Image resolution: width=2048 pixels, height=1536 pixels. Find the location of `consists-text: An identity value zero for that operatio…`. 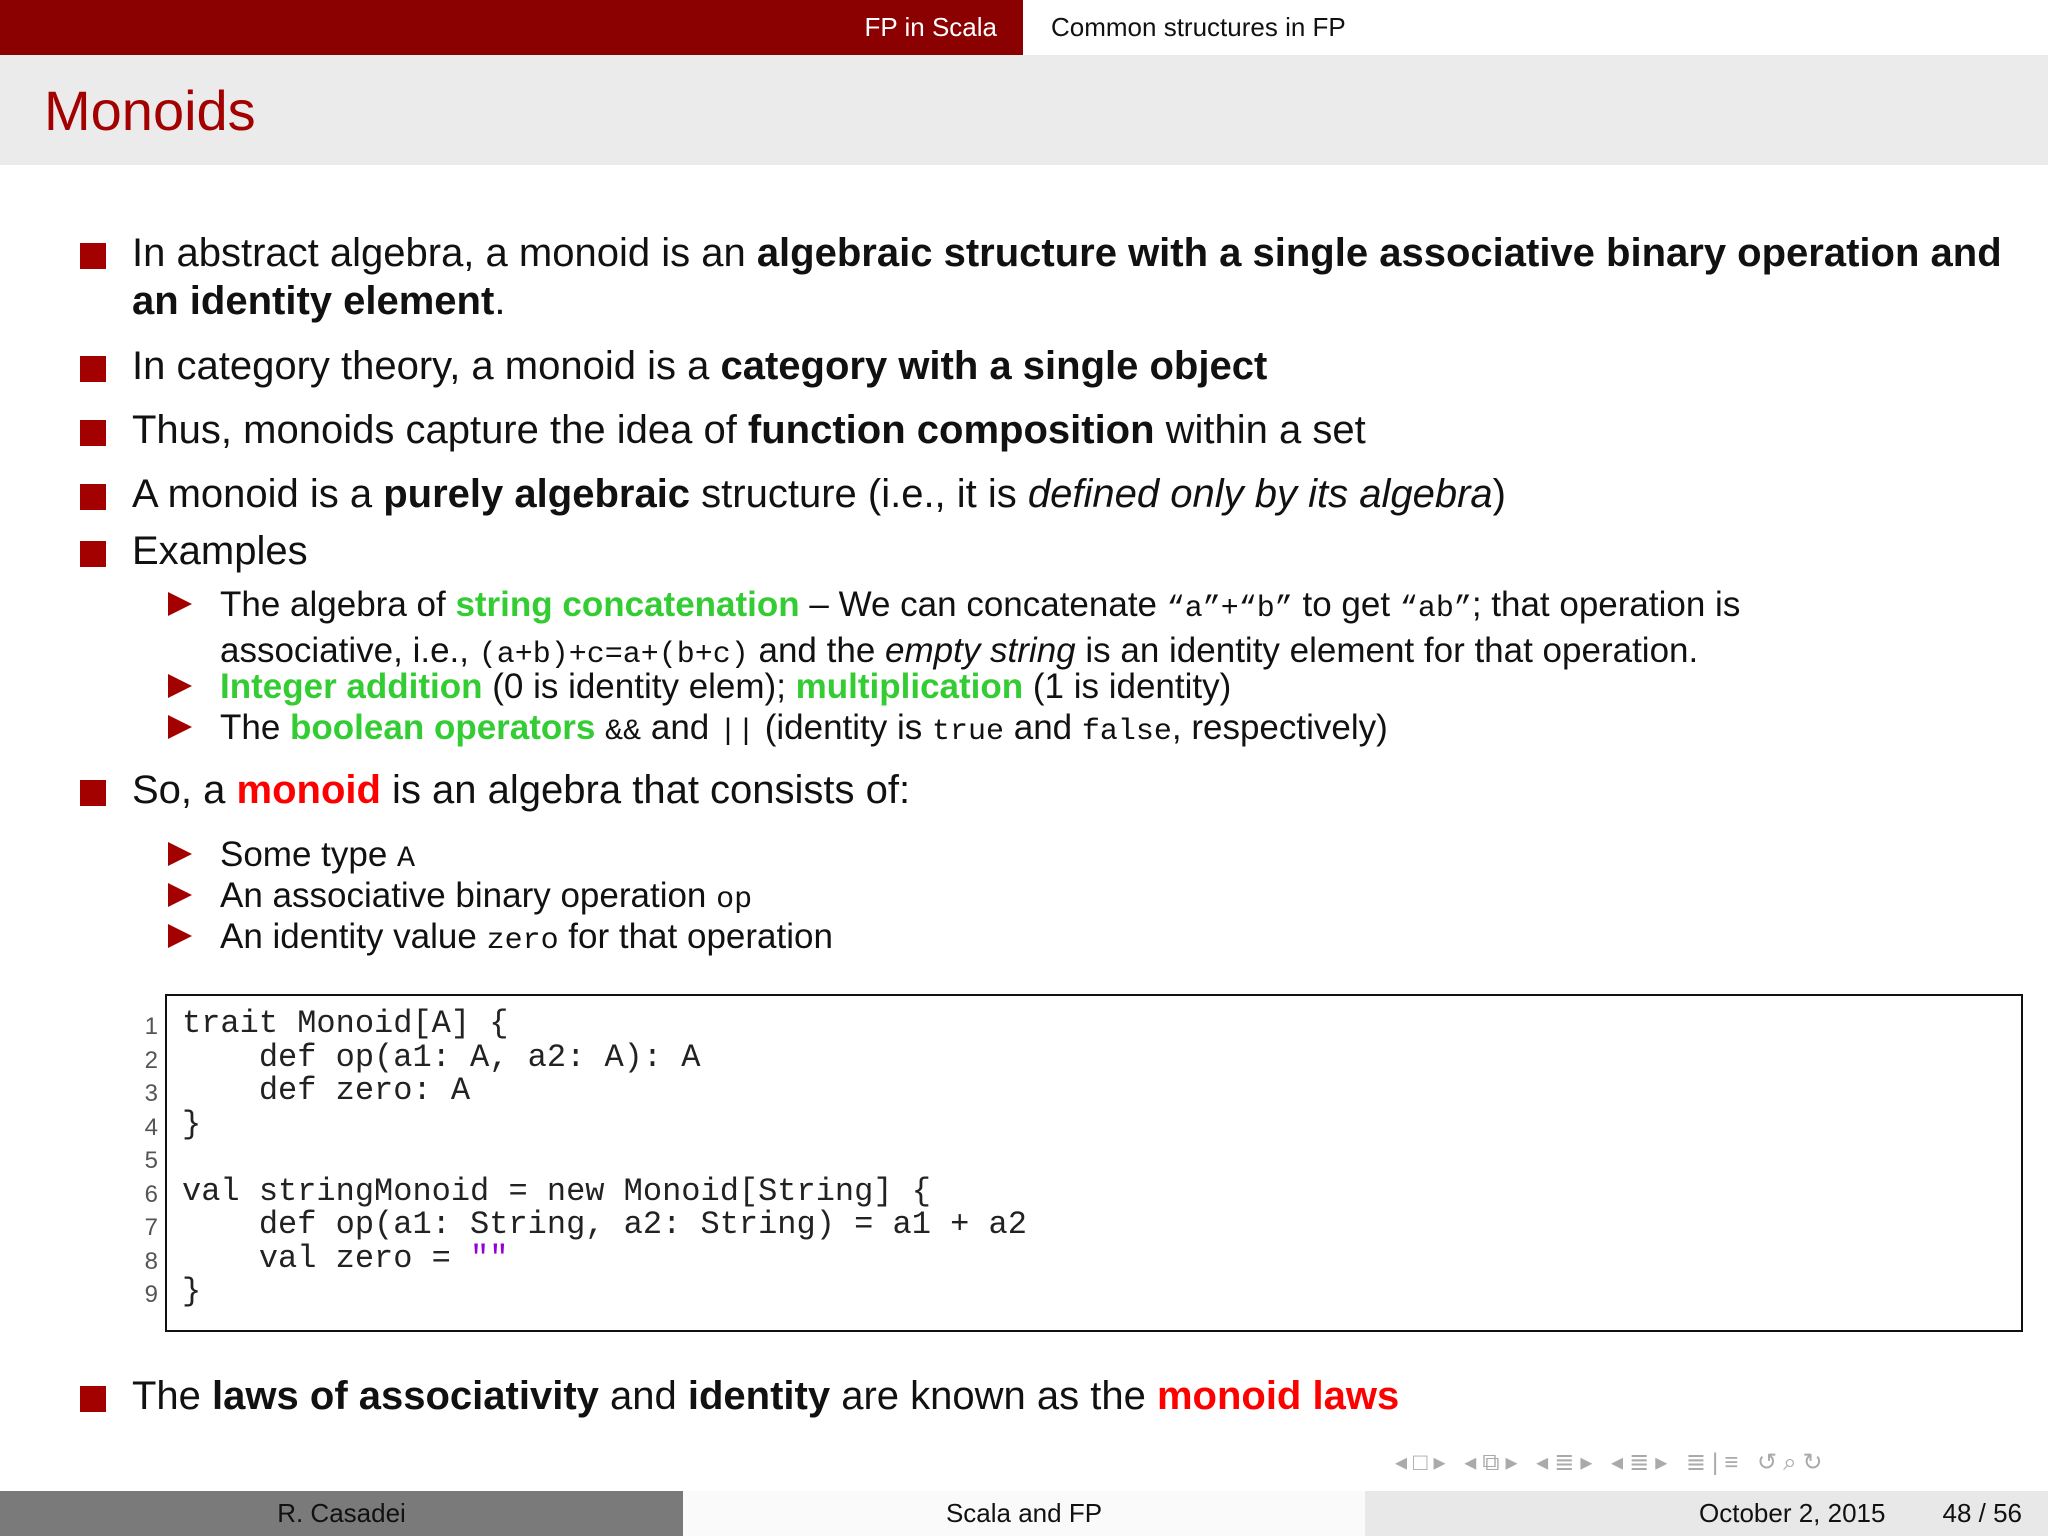

consists-text: An identity value zero for that operatio… is located at coordinates (526, 937).